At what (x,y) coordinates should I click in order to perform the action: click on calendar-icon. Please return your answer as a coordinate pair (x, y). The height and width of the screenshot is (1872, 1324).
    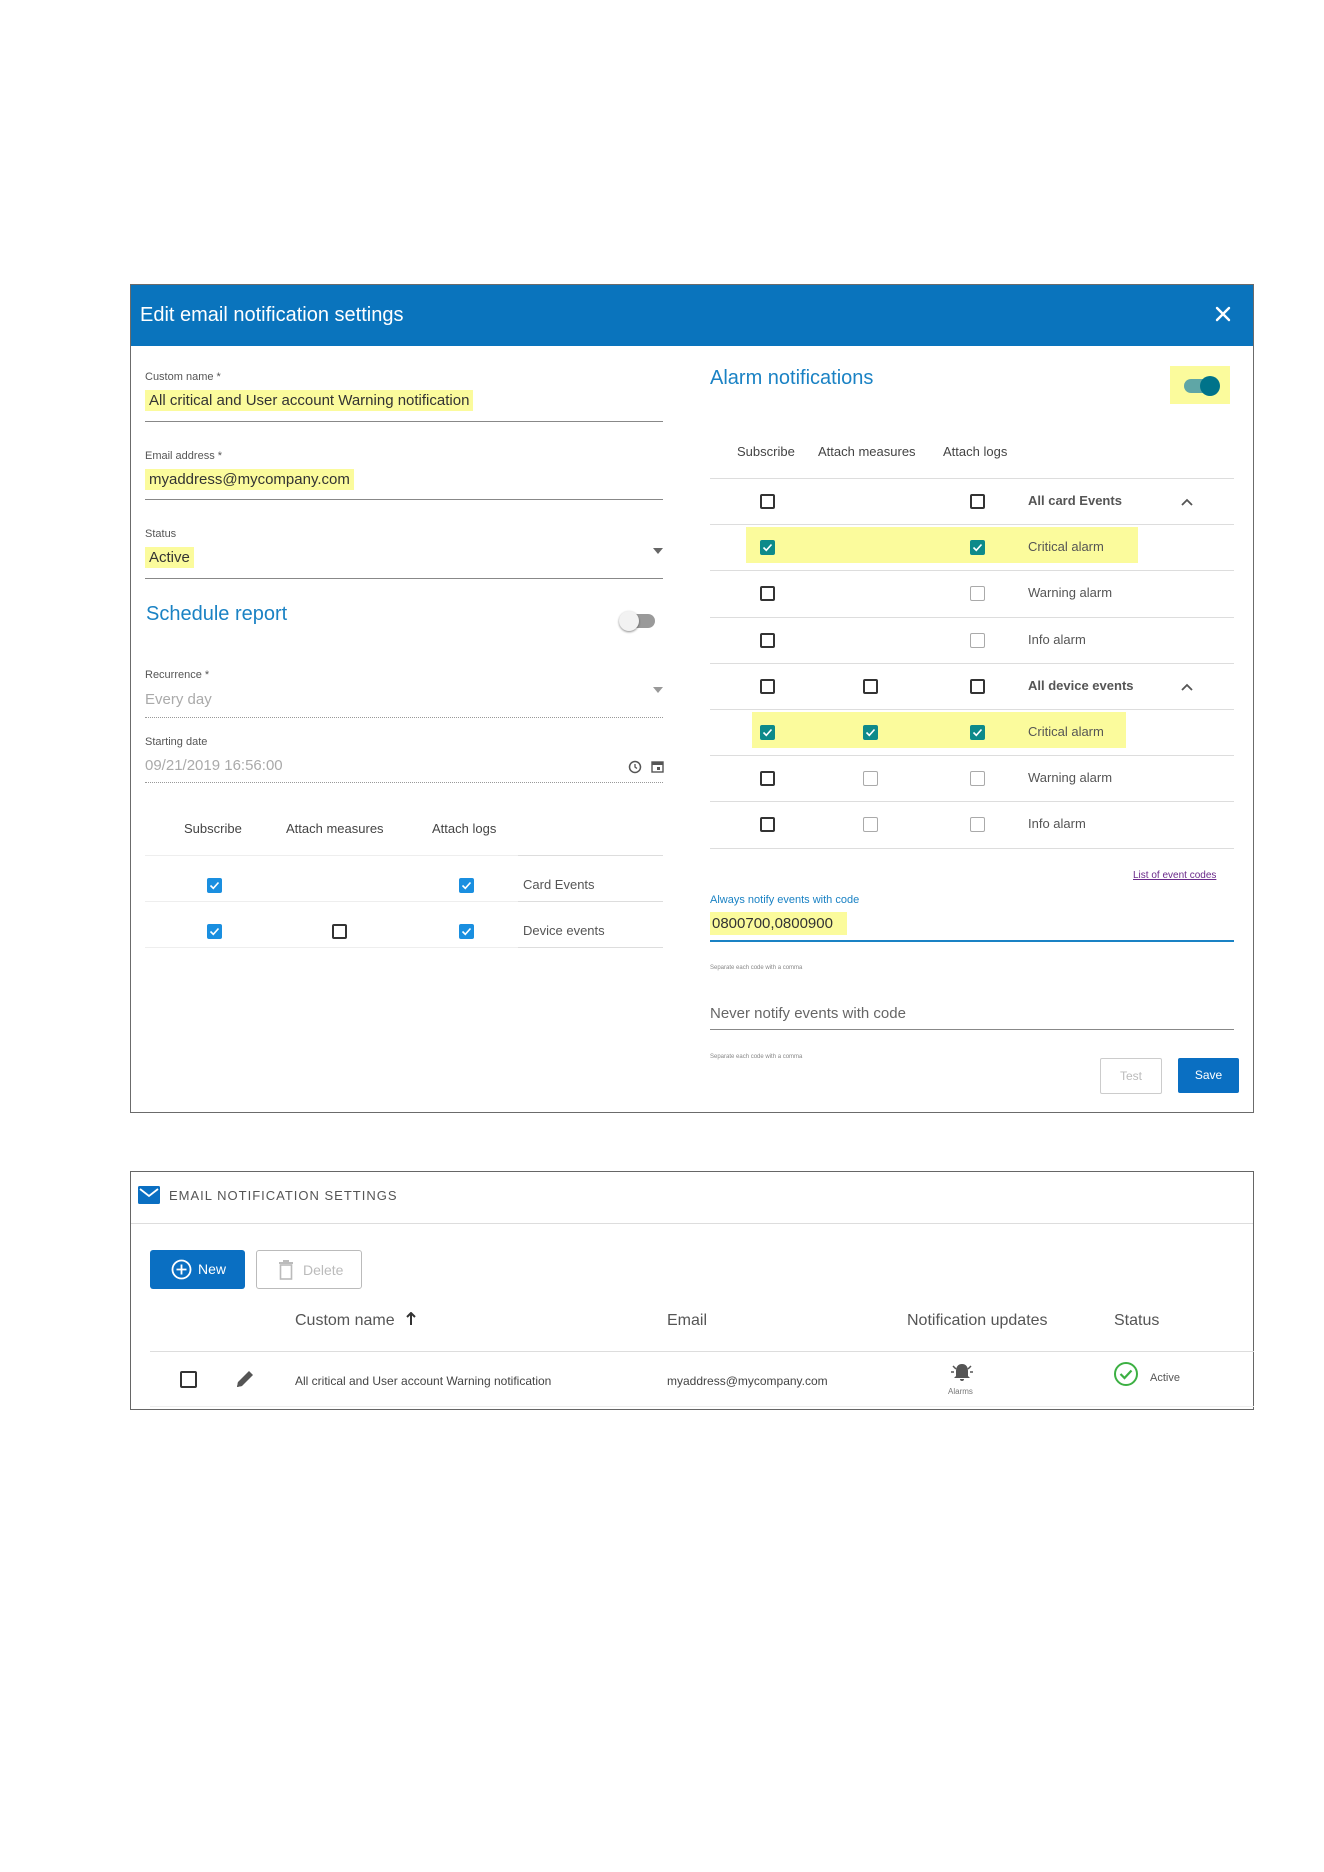
    Looking at the image, I should click on (657, 766).